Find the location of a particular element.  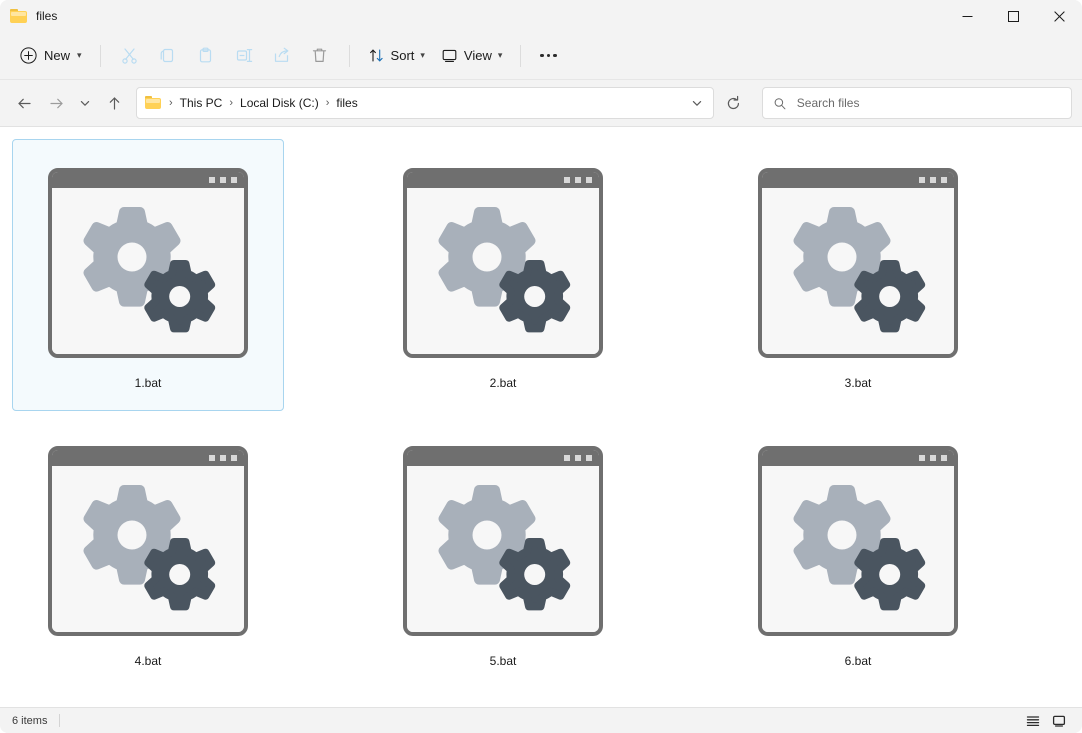

trash-icon is located at coordinates (319, 55).